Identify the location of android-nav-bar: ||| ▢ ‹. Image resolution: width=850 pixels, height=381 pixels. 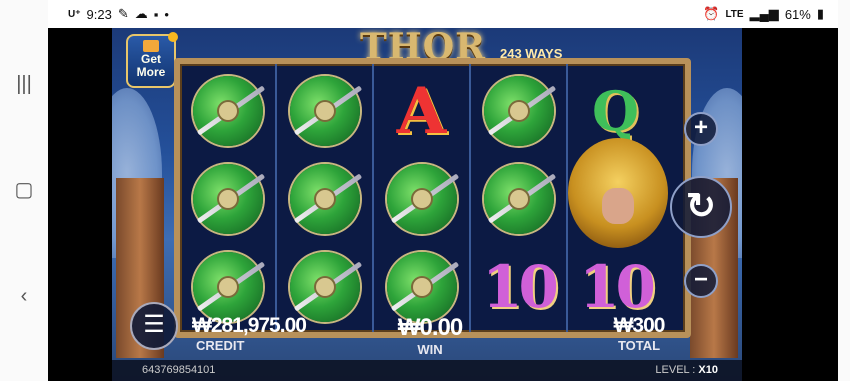
(24, 190).